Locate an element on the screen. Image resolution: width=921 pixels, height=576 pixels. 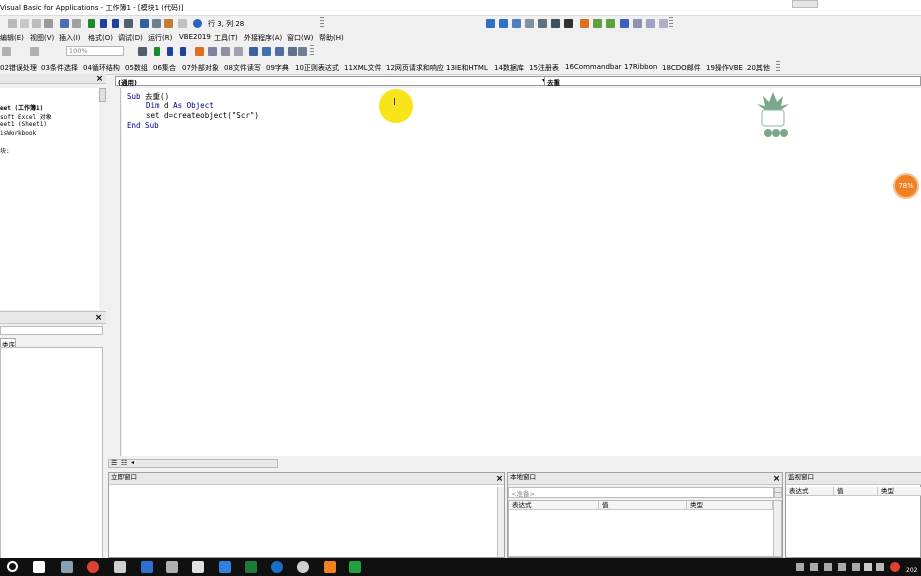
addin-17: 17Ribbon is located at coordinates (640, 67).